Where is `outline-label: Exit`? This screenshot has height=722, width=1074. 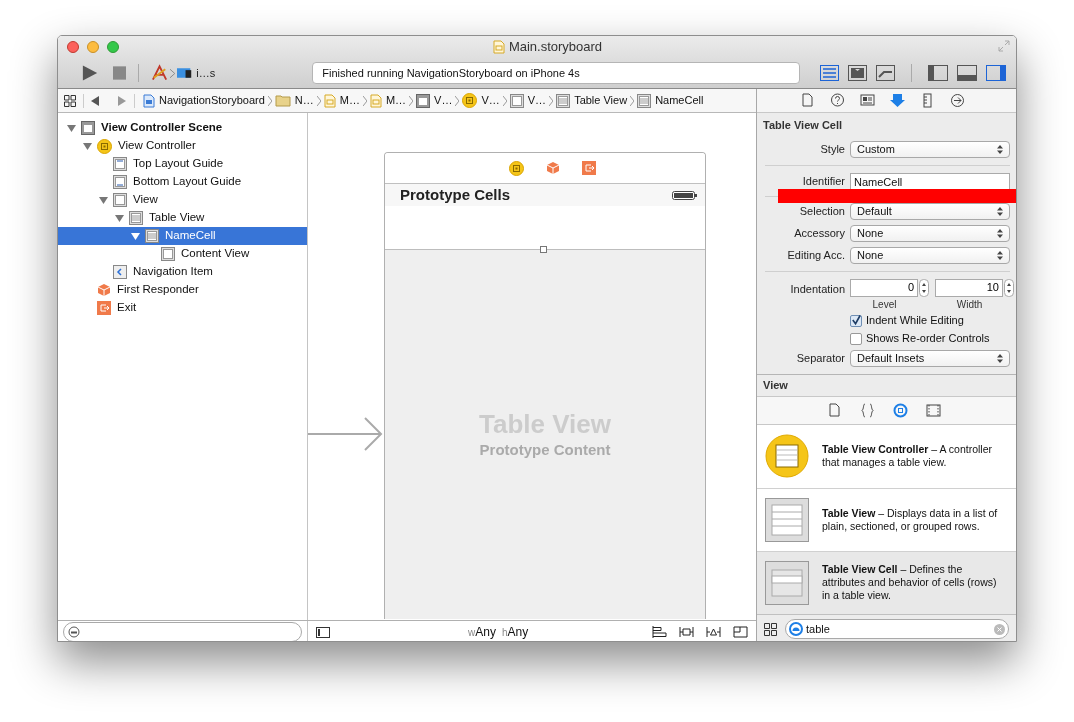 outline-label: Exit is located at coordinates (127, 308).